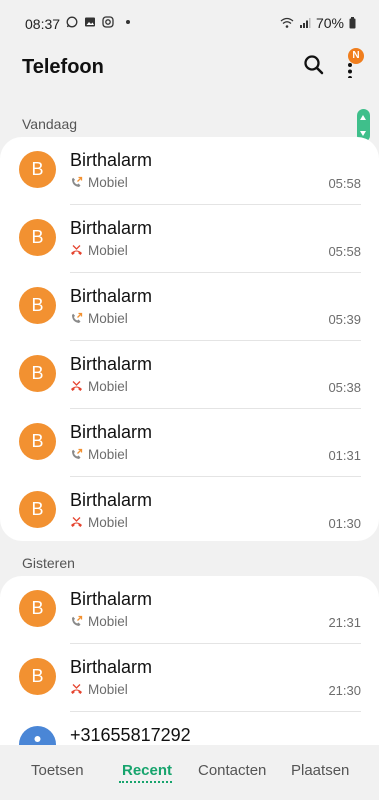 The height and width of the screenshot is (800, 379). Describe the element at coordinates (344, 387) in the screenshot. I see `call-time: 05:38` at that location.